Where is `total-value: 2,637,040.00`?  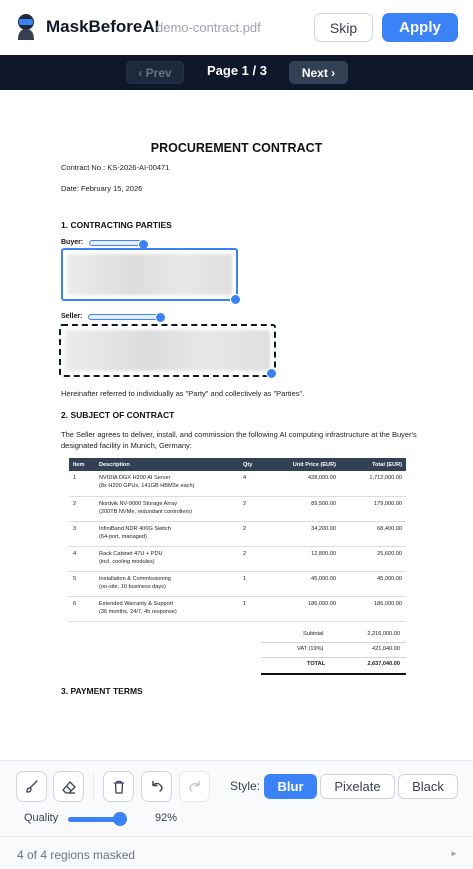 total-value: 2,637,040.00 is located at coordinates (383, 664).